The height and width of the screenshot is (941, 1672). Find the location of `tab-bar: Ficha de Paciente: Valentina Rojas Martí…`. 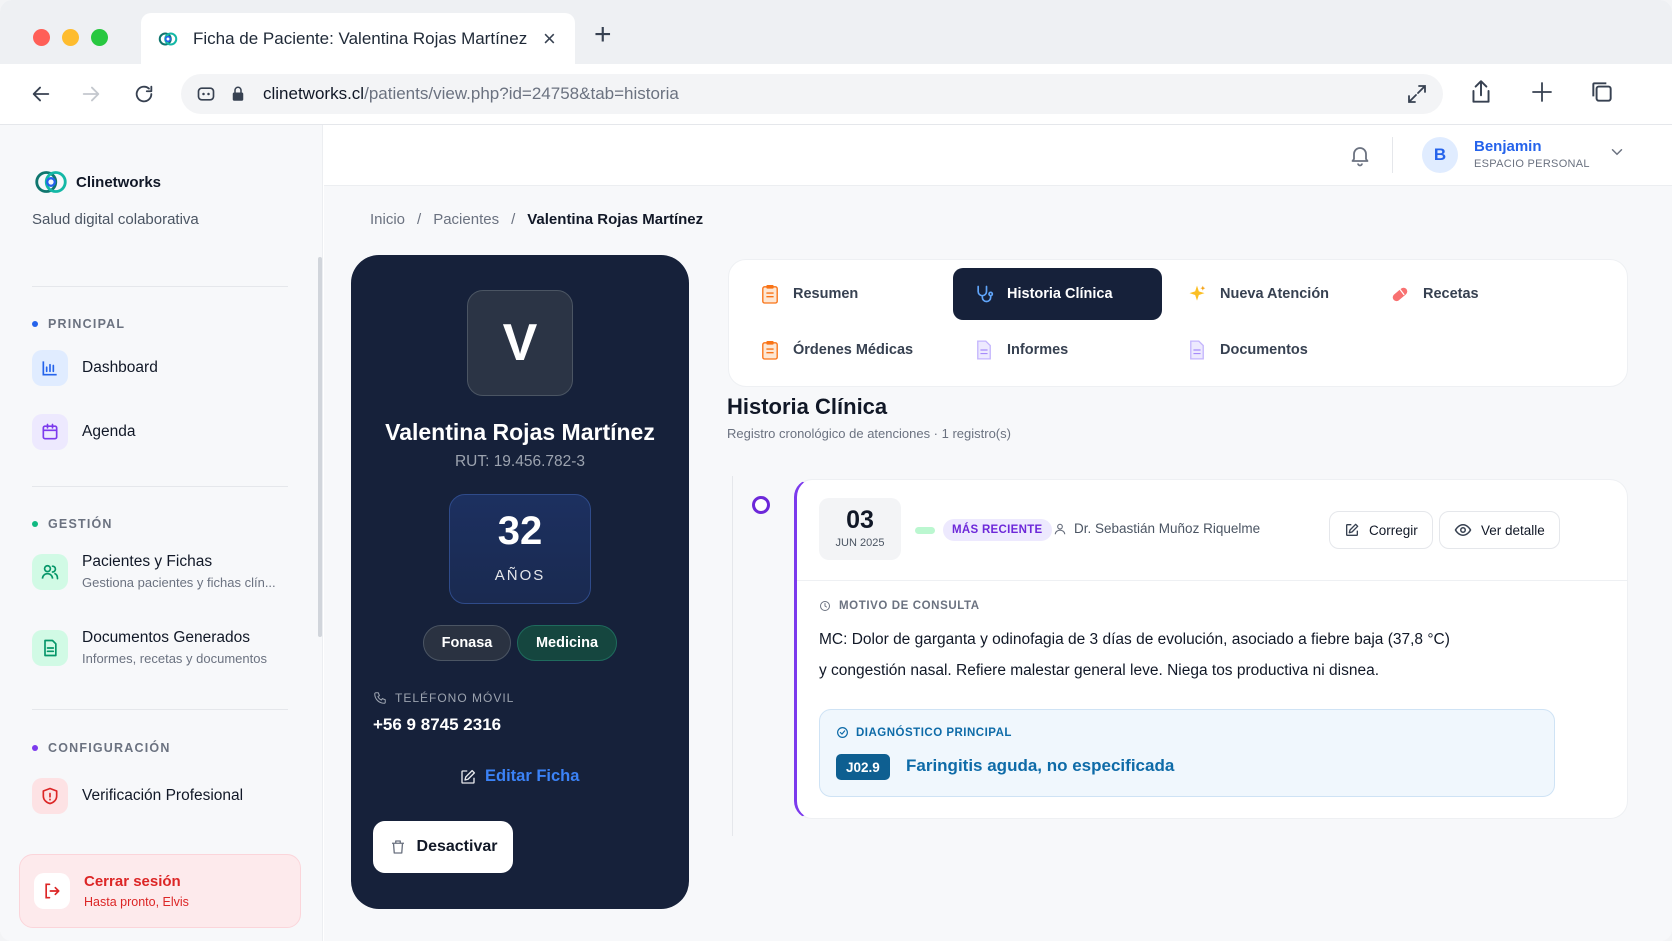

tab-bar: Ficha de Paciente: Valentina Rojas Martí… is located at coordinates (836, 32).